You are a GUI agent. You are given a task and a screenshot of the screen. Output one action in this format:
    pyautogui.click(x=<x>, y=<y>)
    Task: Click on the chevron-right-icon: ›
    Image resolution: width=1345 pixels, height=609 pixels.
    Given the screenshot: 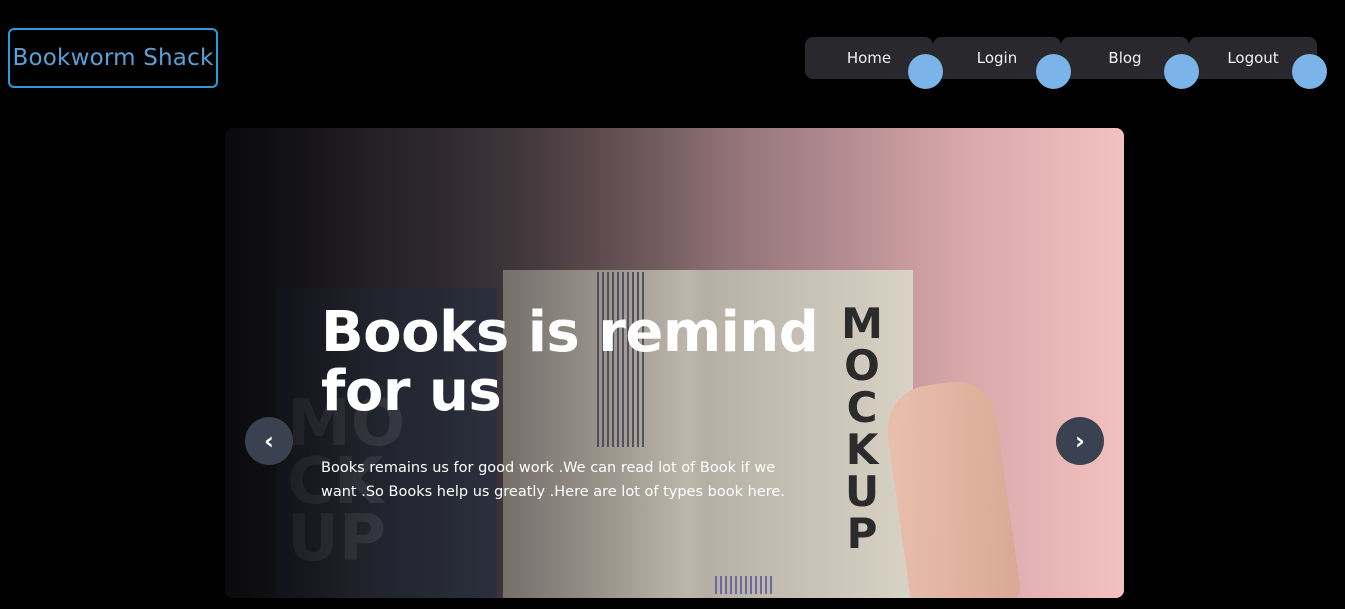 What is the action you would take?
    pyautogui.click(x=1080, y=441)
    